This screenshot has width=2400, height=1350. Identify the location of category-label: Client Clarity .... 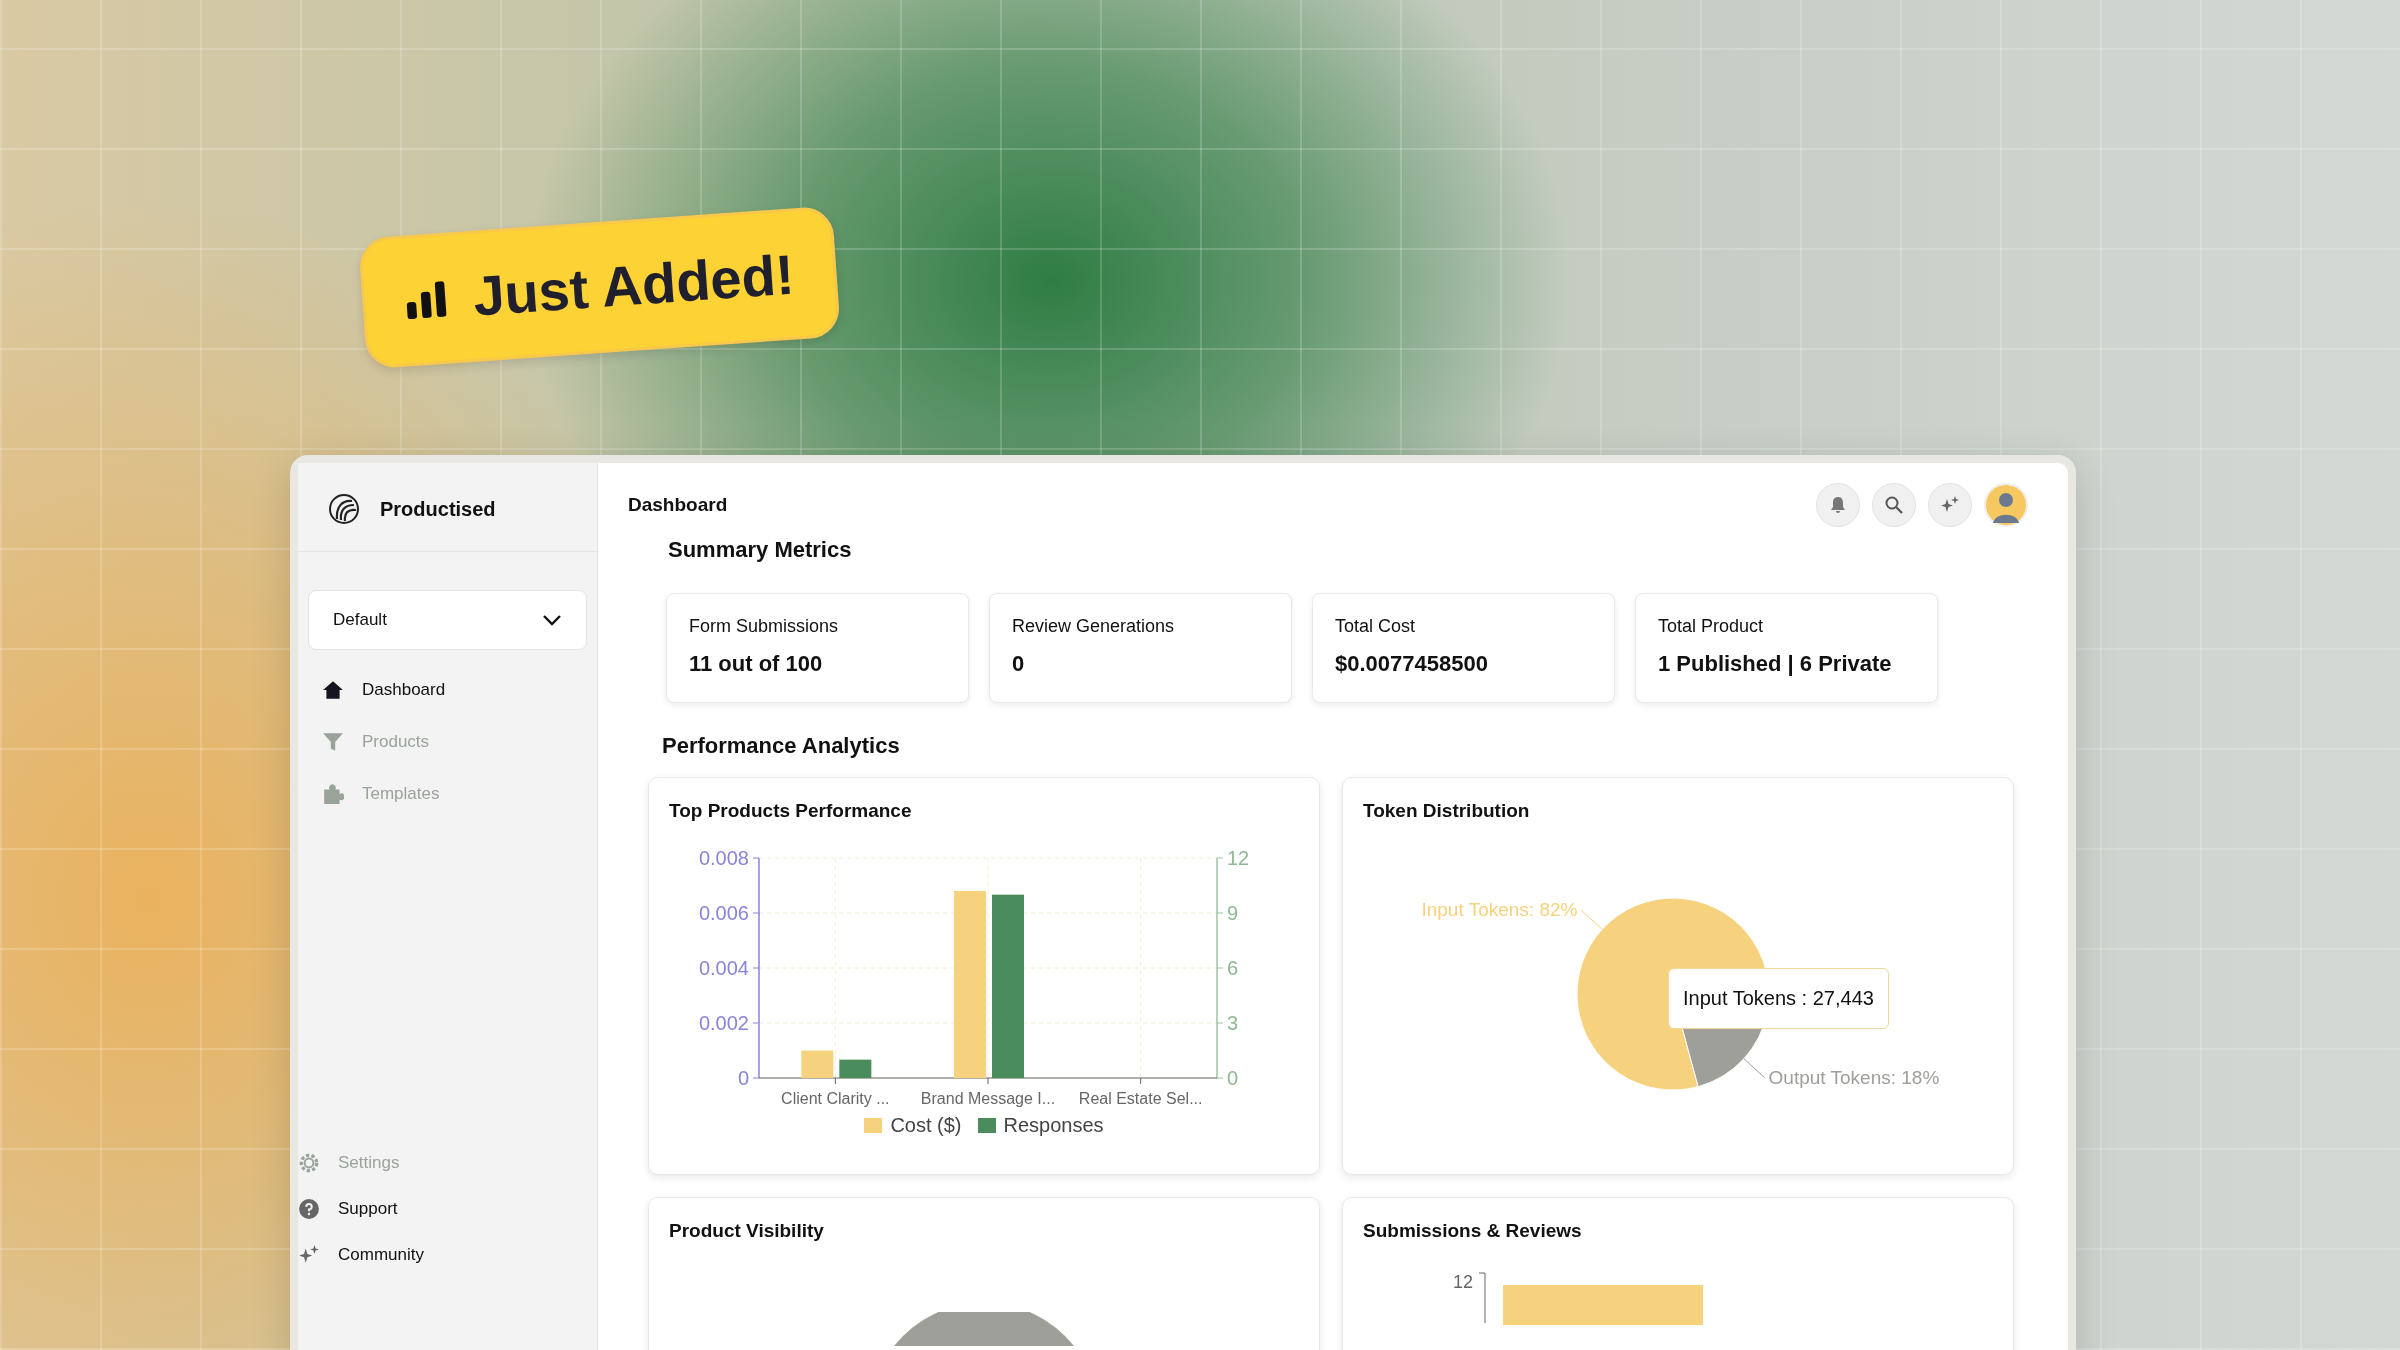
(835, 1098).